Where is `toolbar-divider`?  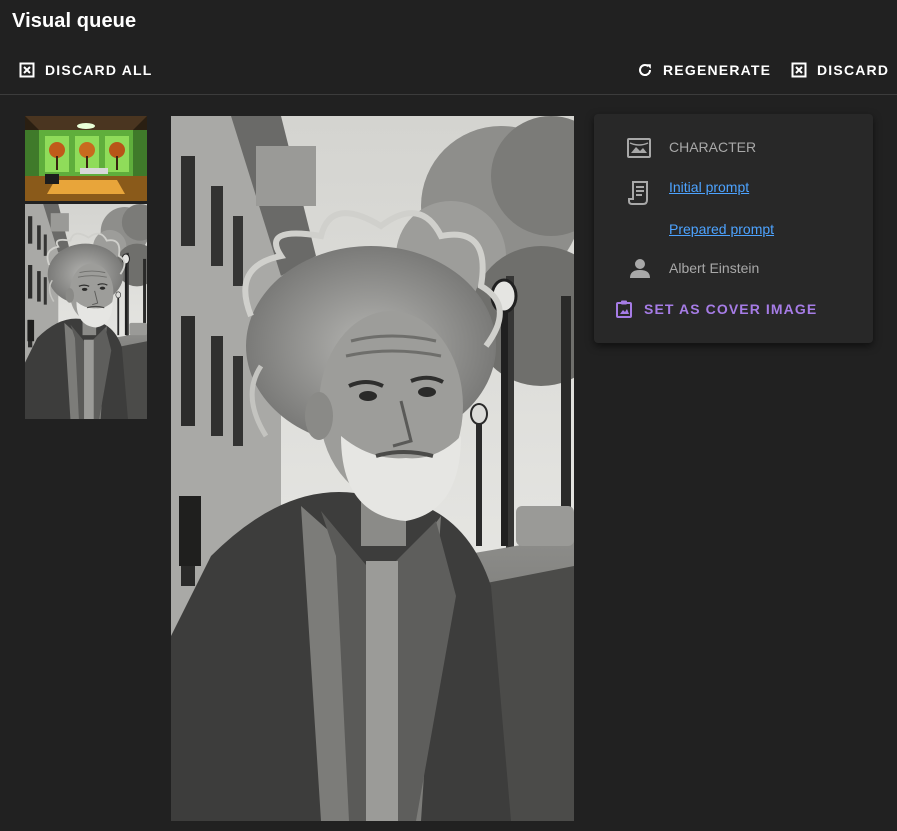 toolbar-divider is located at coordinates (448, 94).